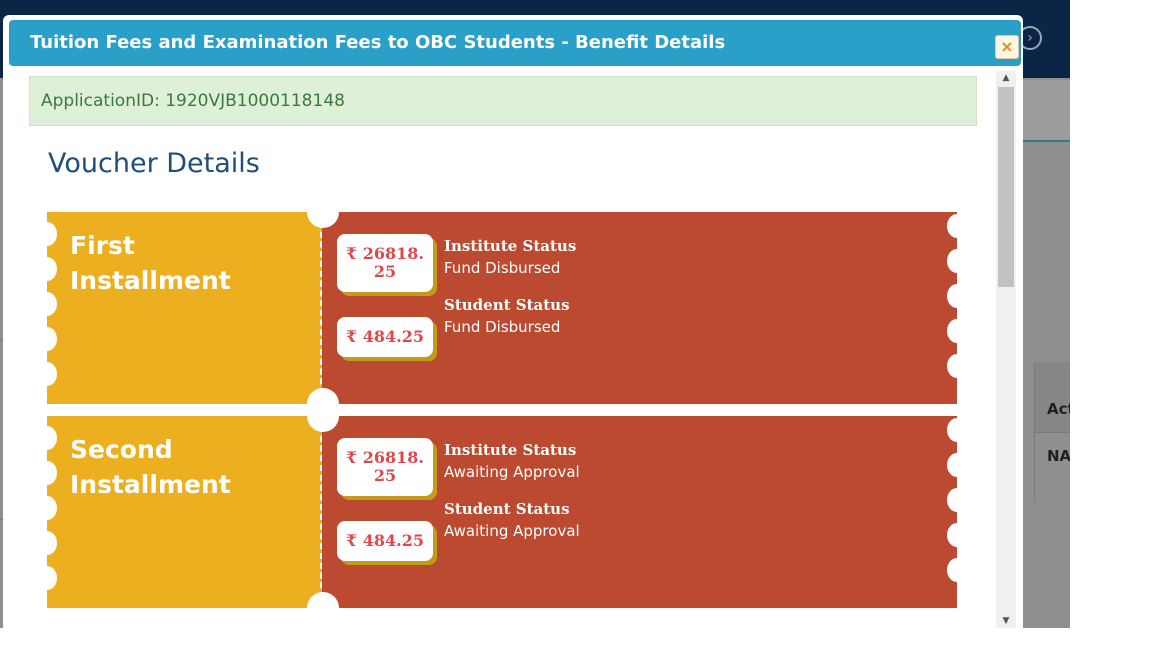 This screenshot has height=648, width=1152. Describe the element at coordinates (1052, 467) in the screenshot. I see `background-table-cell: NA` at that location.